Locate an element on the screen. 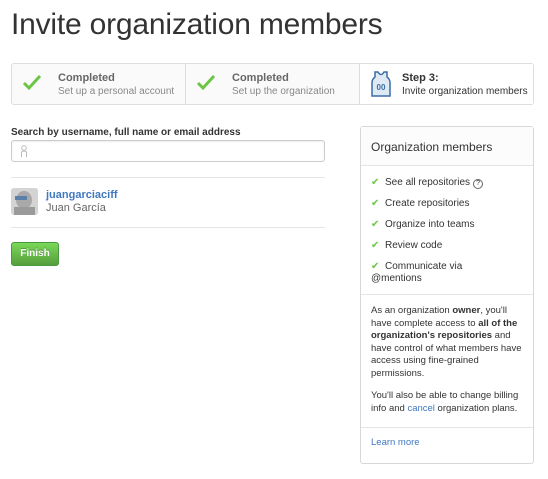  cancel-link: cancel is located at coordinates (420, 408).